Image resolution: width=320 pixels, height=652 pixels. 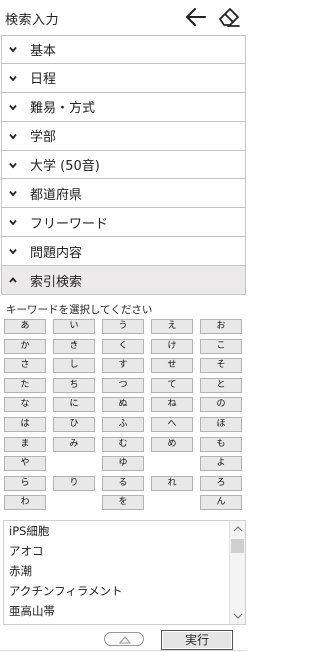 What do you see at coordinates (123, 444) in the screenshot?
I see `kana-button: む` at bounding box center [123, 444].